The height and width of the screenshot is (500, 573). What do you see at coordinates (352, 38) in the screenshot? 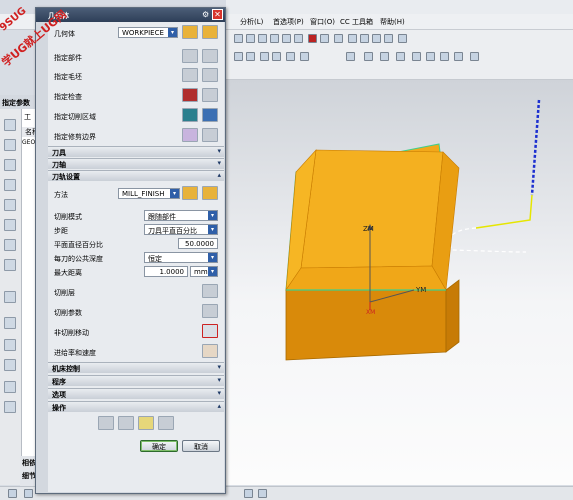
I see `toolbar-target-icon` at bounding box center [352, 38].